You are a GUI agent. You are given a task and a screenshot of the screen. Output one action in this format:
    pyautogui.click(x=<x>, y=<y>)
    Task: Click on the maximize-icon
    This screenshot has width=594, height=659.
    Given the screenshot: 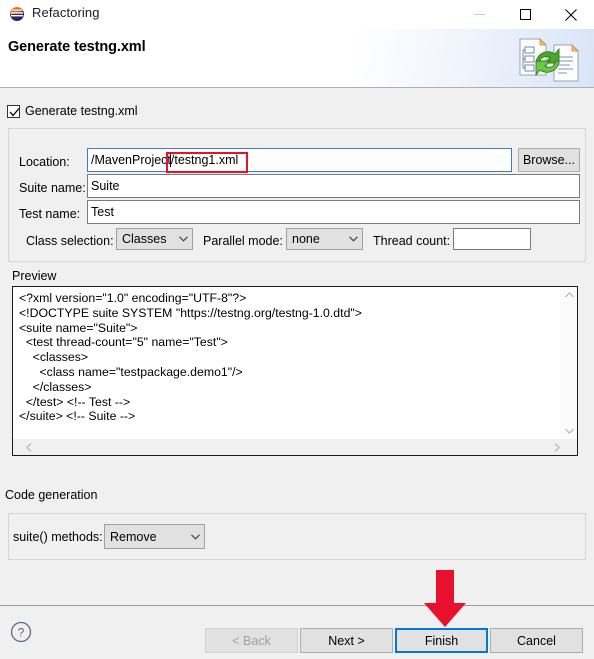 What is the action you would take?
    pyautogui.click(x=525, y=14)
    